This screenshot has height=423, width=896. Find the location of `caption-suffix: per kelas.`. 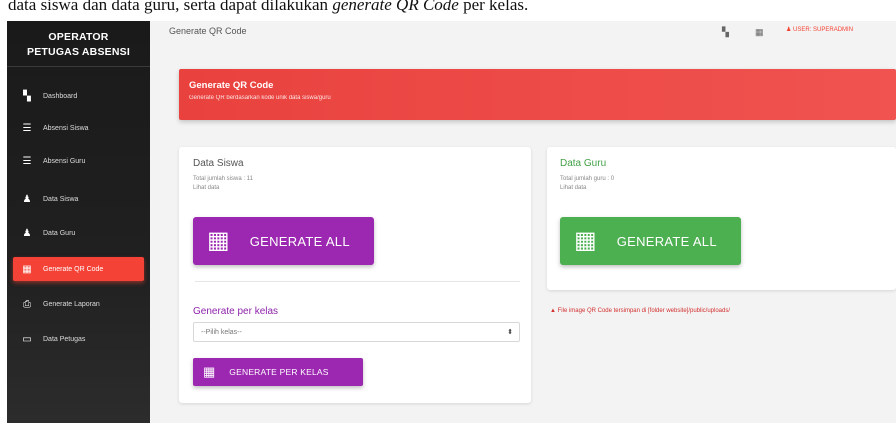

caption-suffix: per kelas. is located at coordinates (493, 7).